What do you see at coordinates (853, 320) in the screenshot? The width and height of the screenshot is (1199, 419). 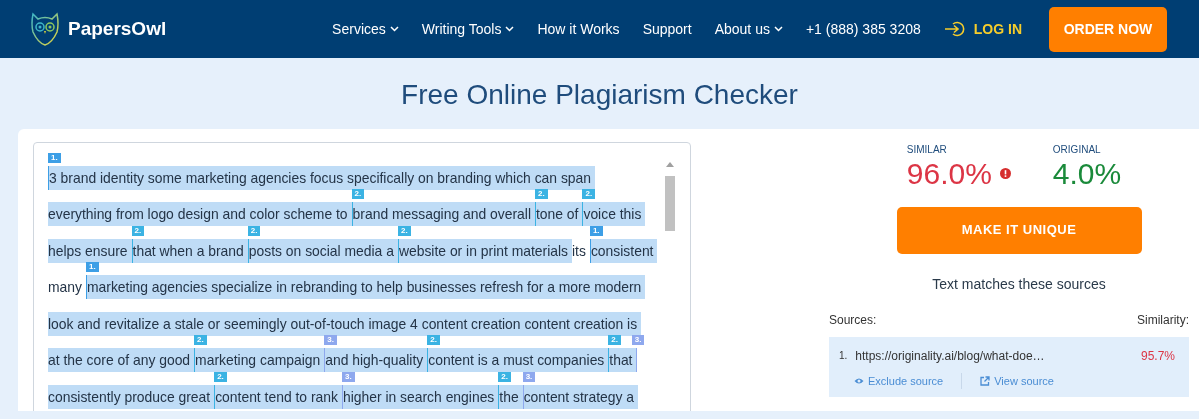 I see `column-label: Sources:` at bounding box center [853, 320].